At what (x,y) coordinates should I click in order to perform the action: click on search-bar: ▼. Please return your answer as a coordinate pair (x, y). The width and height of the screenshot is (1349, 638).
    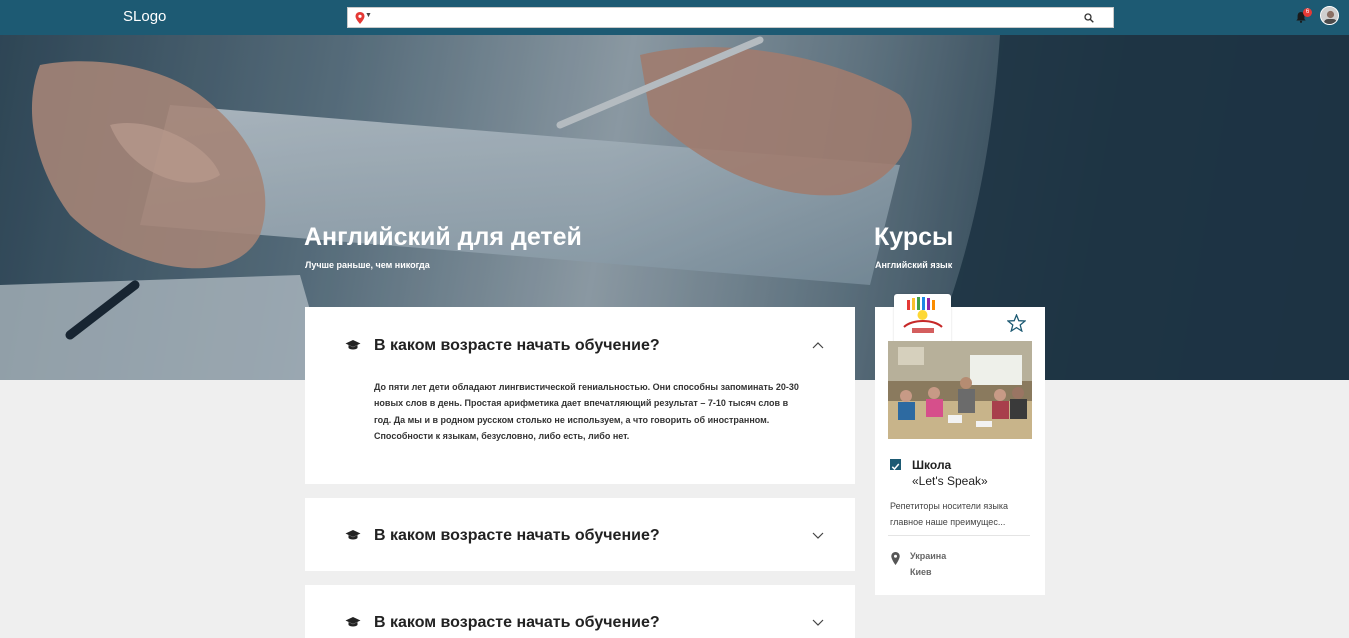
    Looking at the image, I should click on (730, 17).